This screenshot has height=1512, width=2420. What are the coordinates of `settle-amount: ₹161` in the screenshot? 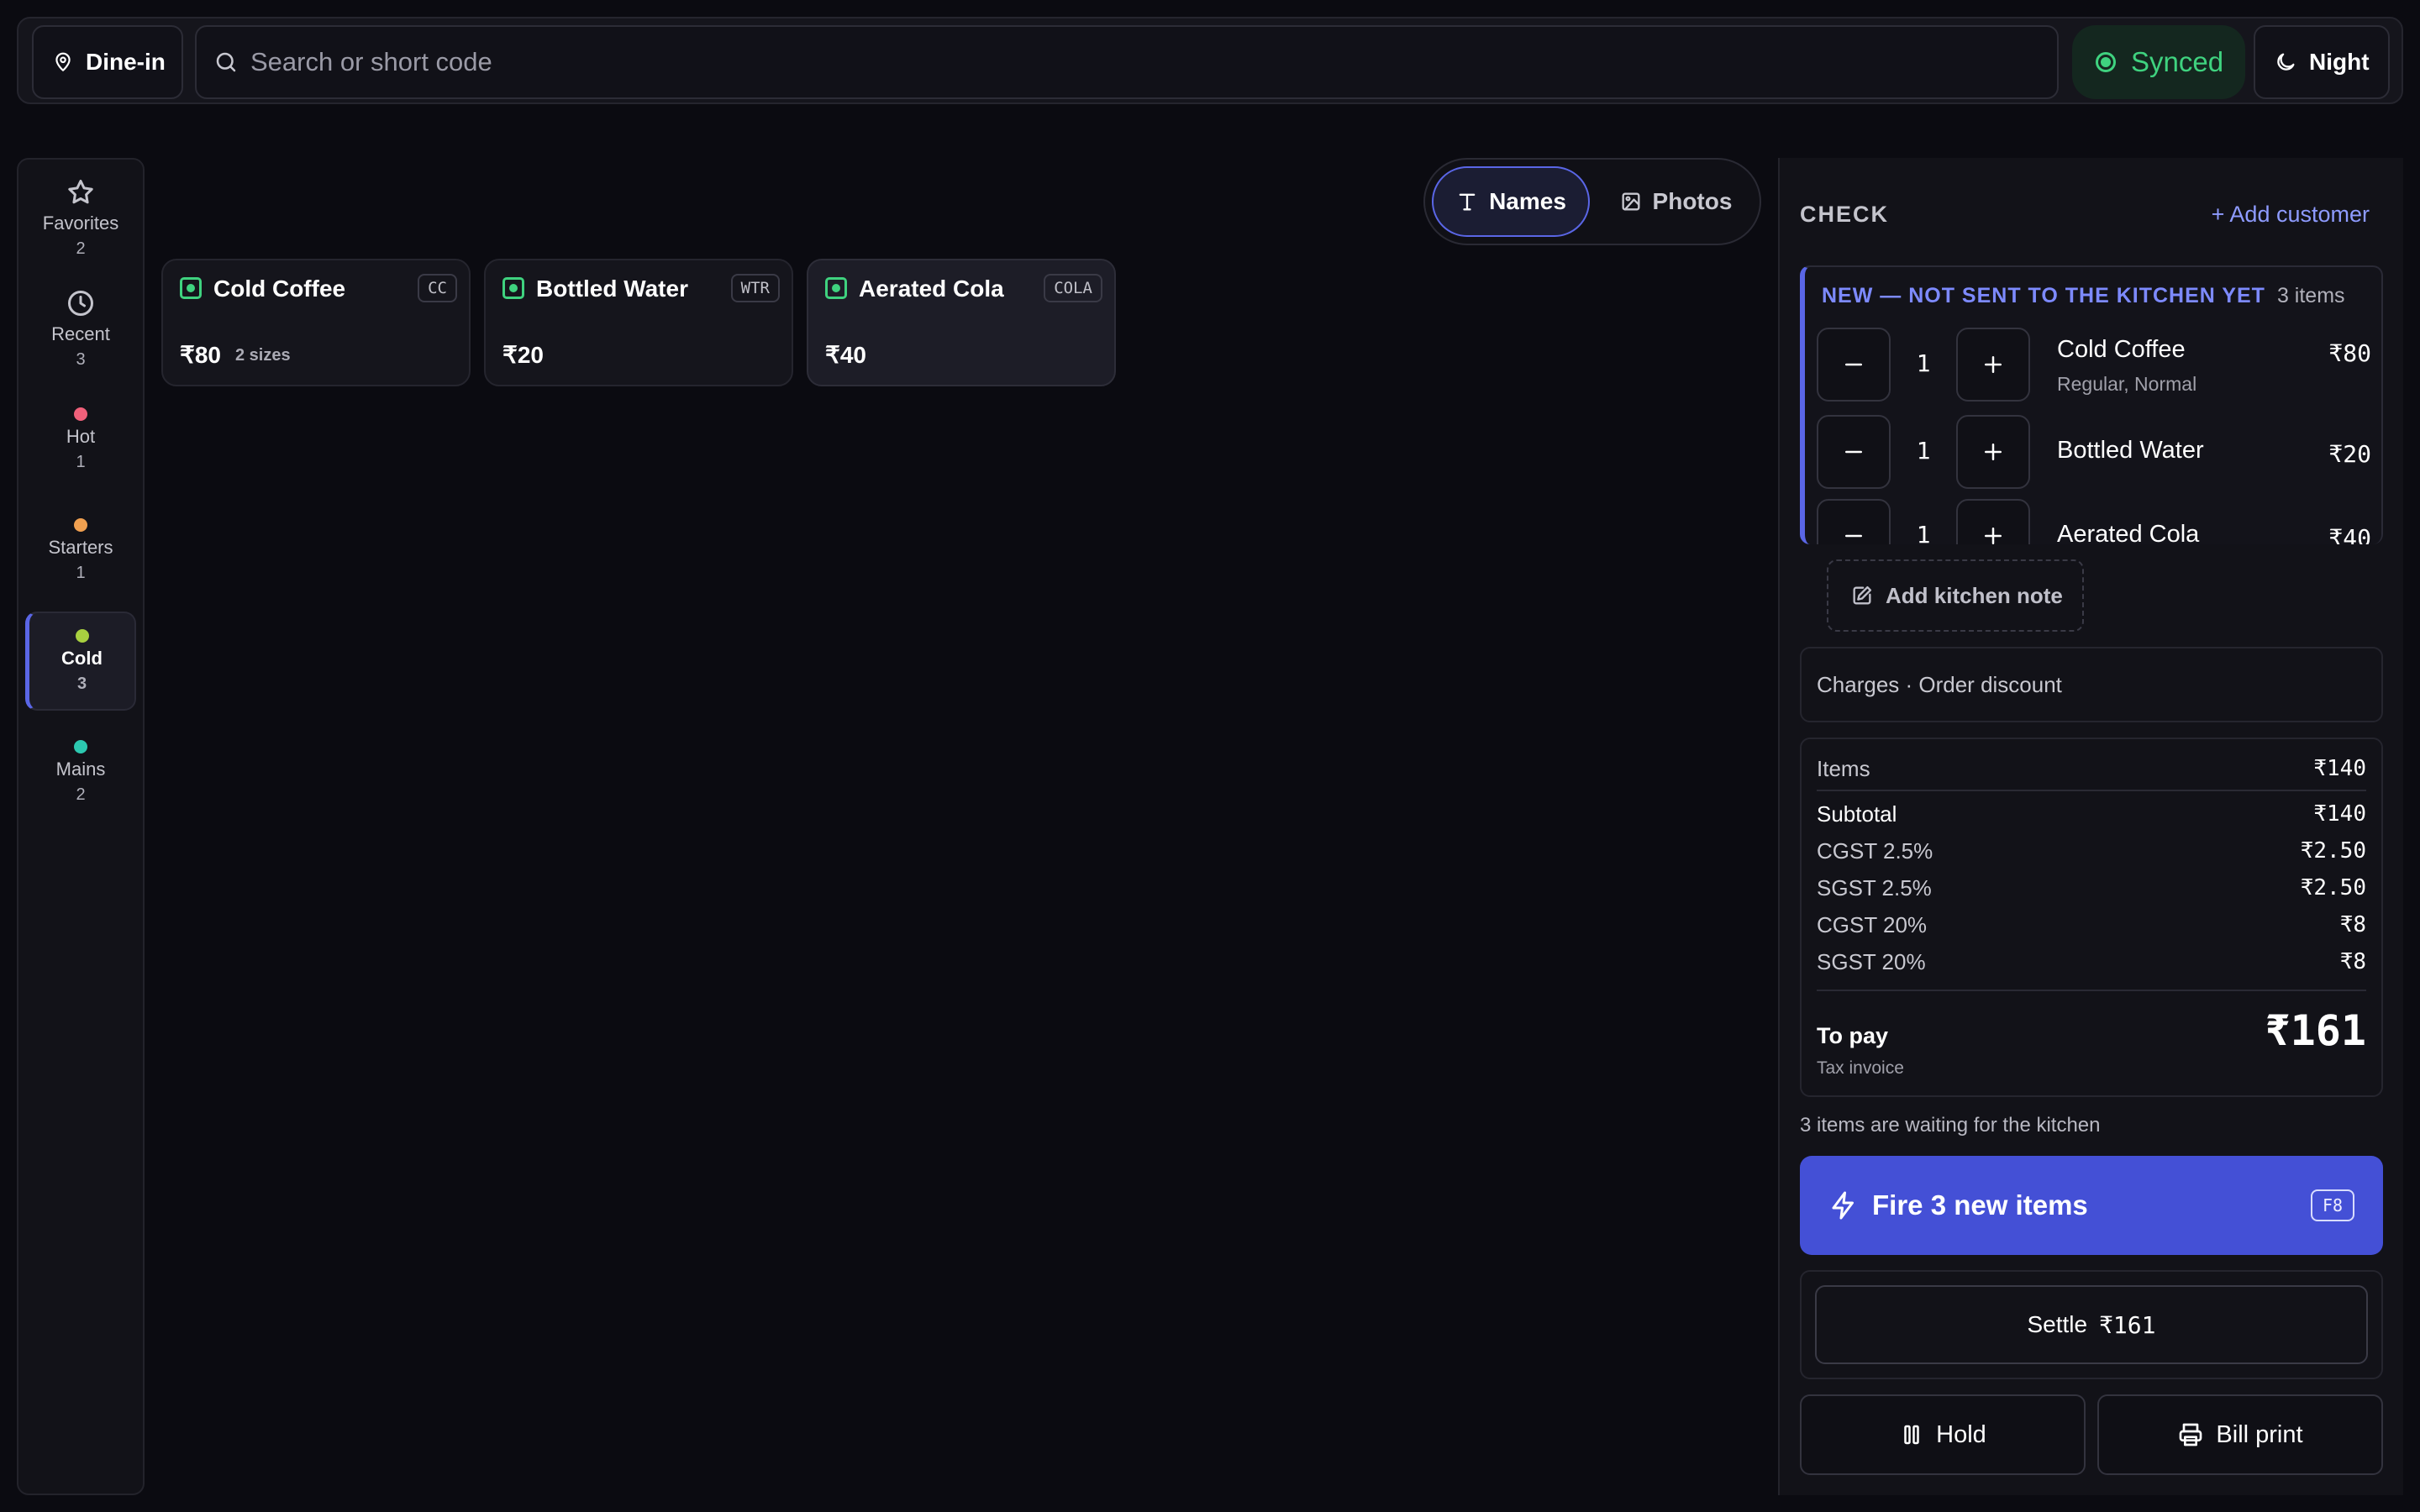 It's located at (2127, 1324).